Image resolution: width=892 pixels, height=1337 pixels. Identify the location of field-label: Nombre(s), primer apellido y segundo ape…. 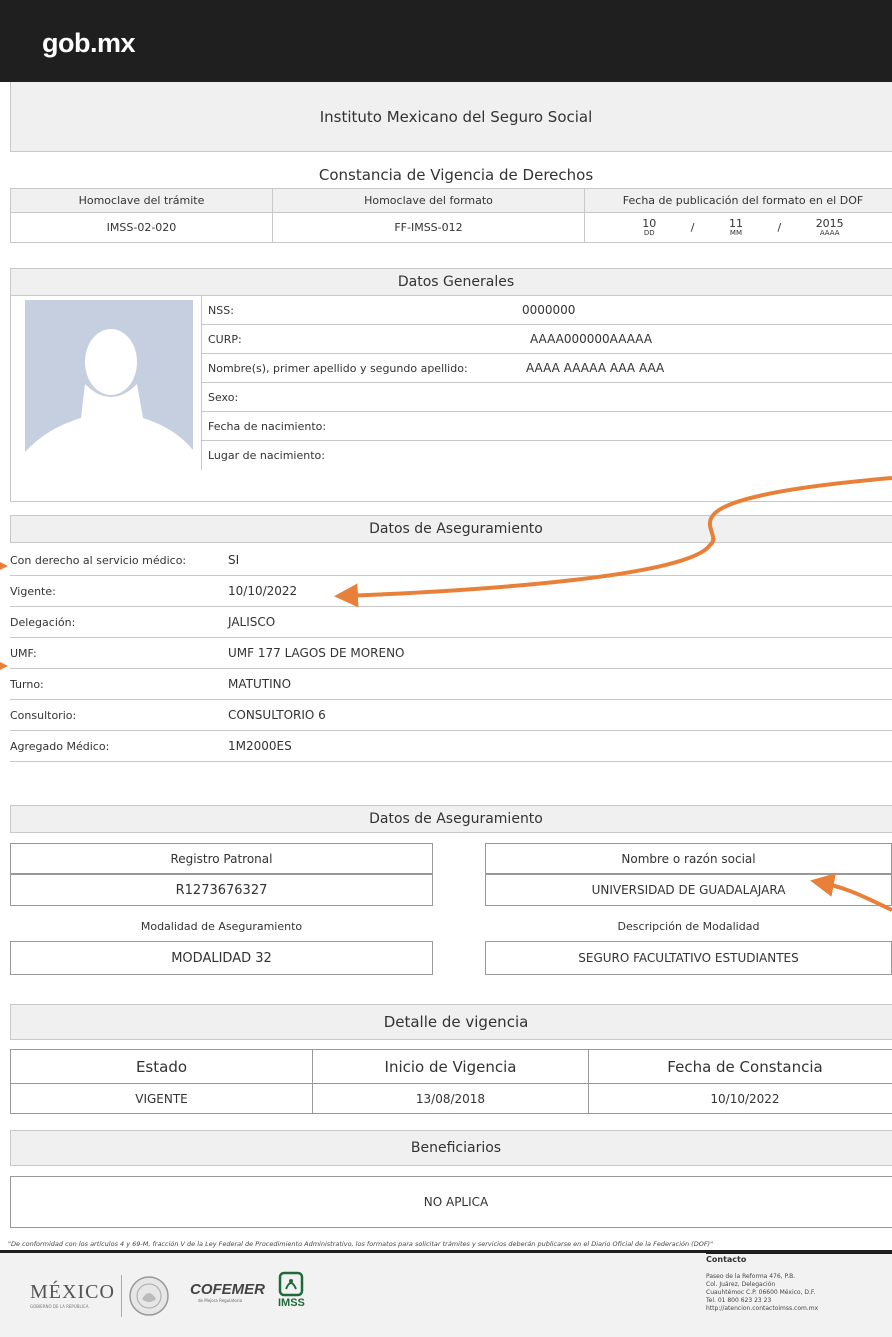
(338, 368).